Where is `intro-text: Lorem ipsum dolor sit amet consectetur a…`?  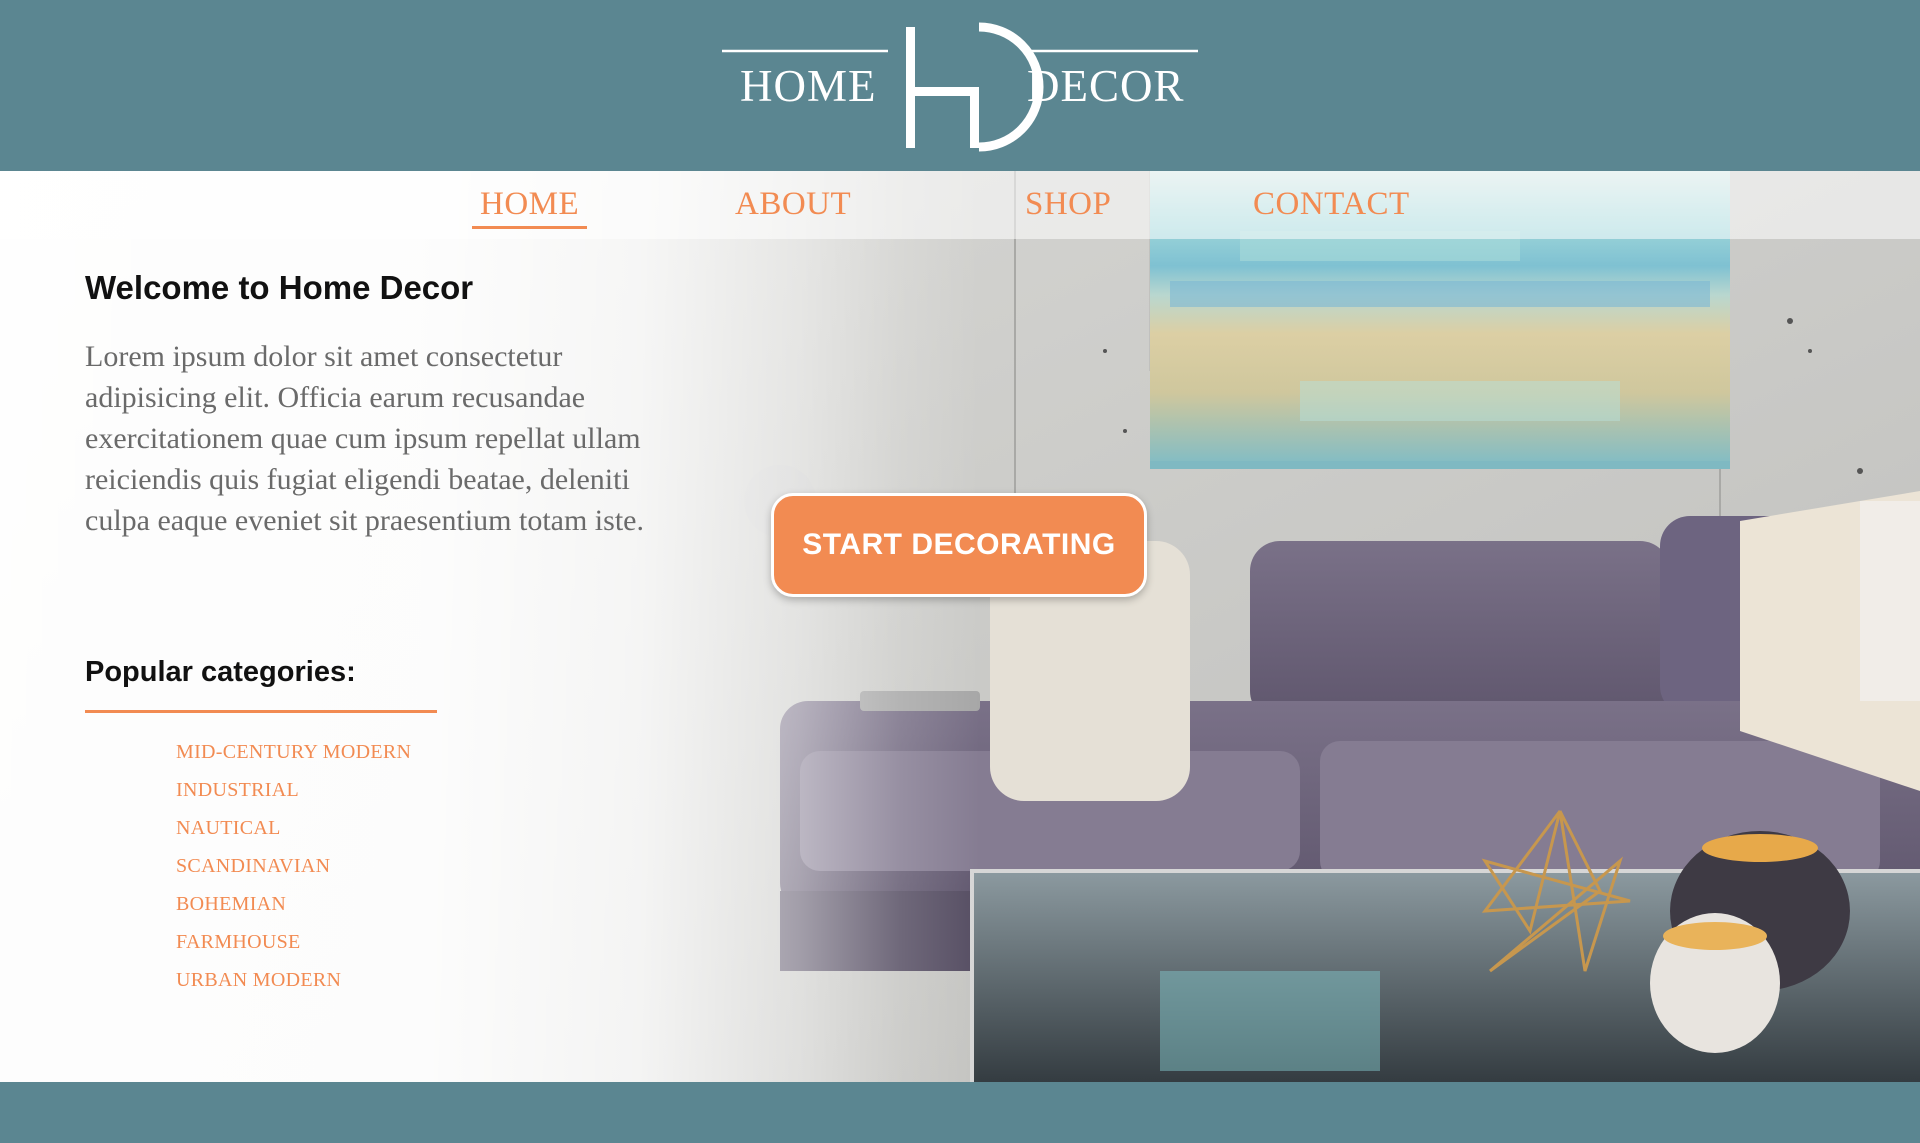 intro-text: Lorem ipsum dolor sit amet consectetur a… is located at coordinates (364, 438).